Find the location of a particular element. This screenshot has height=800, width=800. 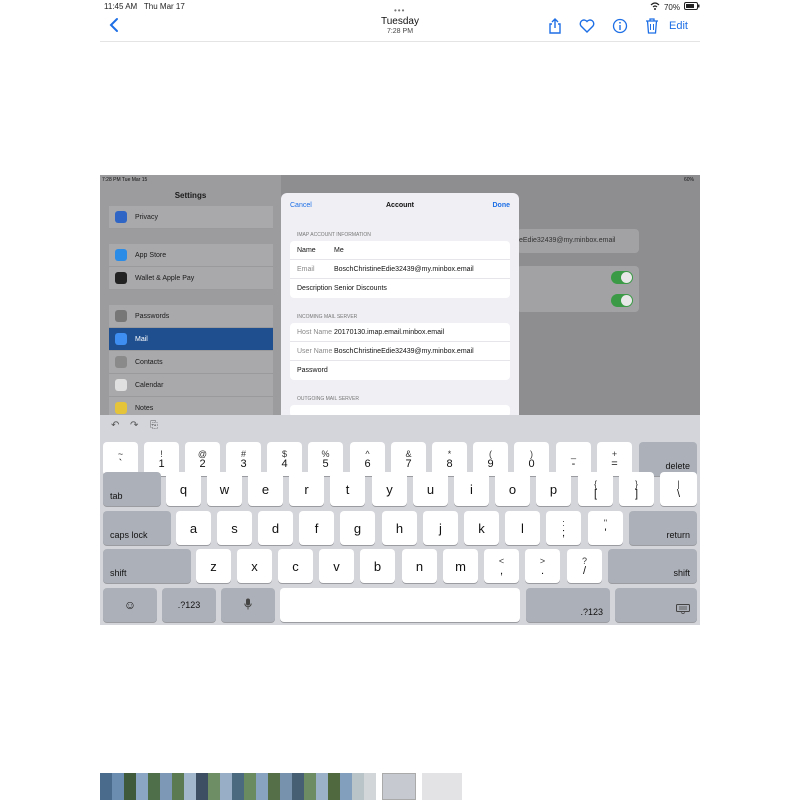

key-close-bracket: }] is located at coordinates (636, 489).